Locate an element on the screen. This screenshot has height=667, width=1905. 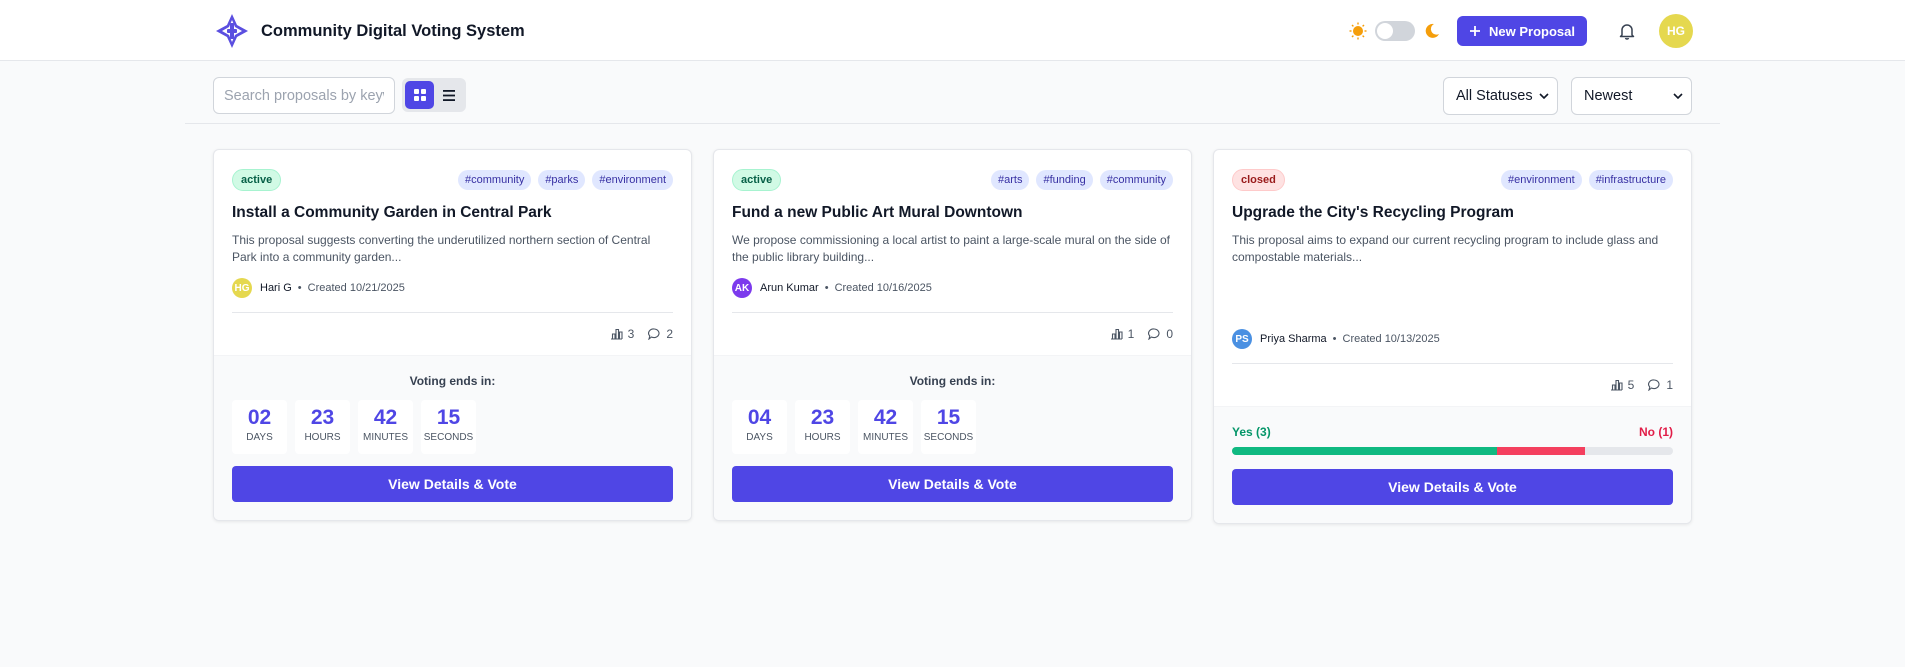
countdown-timer: 04 DAYS 23 HOURS 42 MINUTES 15 SECONDS is located at coordinates (952, 427).